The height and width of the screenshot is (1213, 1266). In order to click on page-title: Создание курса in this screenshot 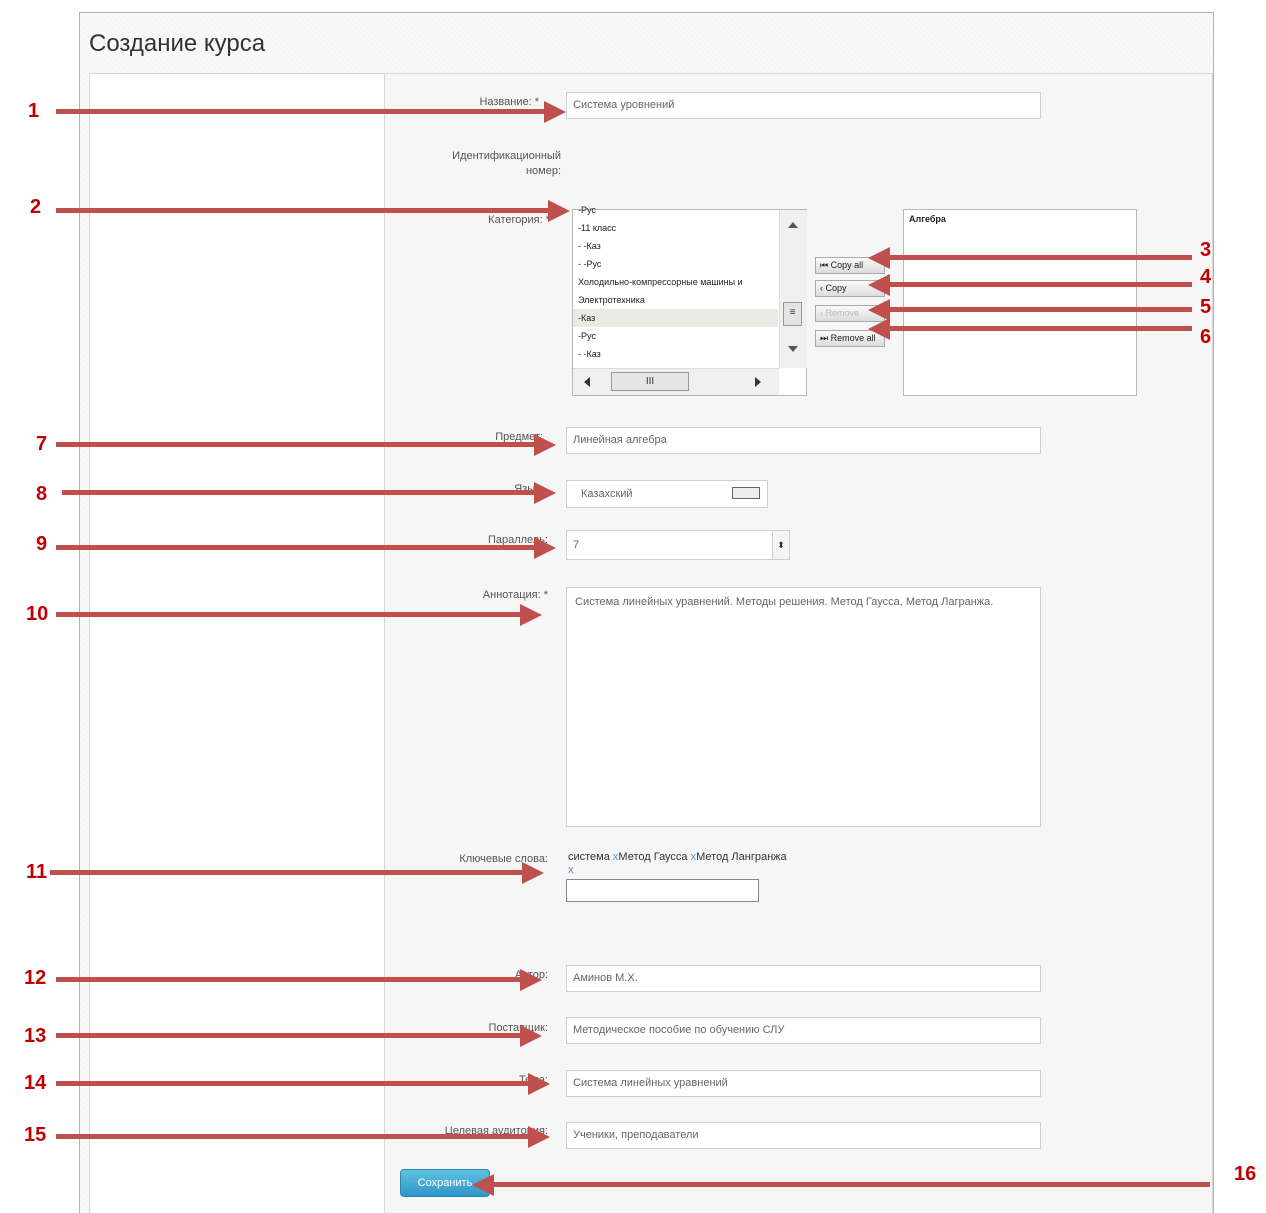, I will do `click(177, 43)`.